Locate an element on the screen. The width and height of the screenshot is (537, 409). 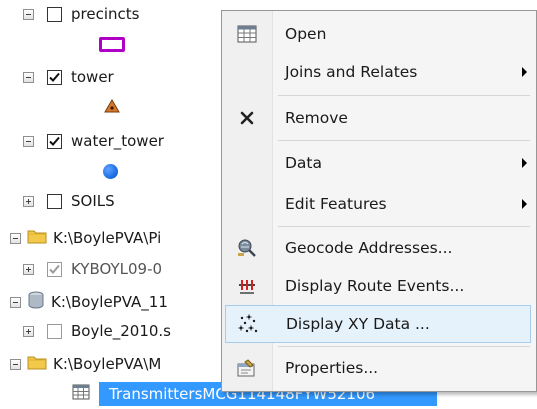
layer-name: precincts is located at coordinates (105, 14).